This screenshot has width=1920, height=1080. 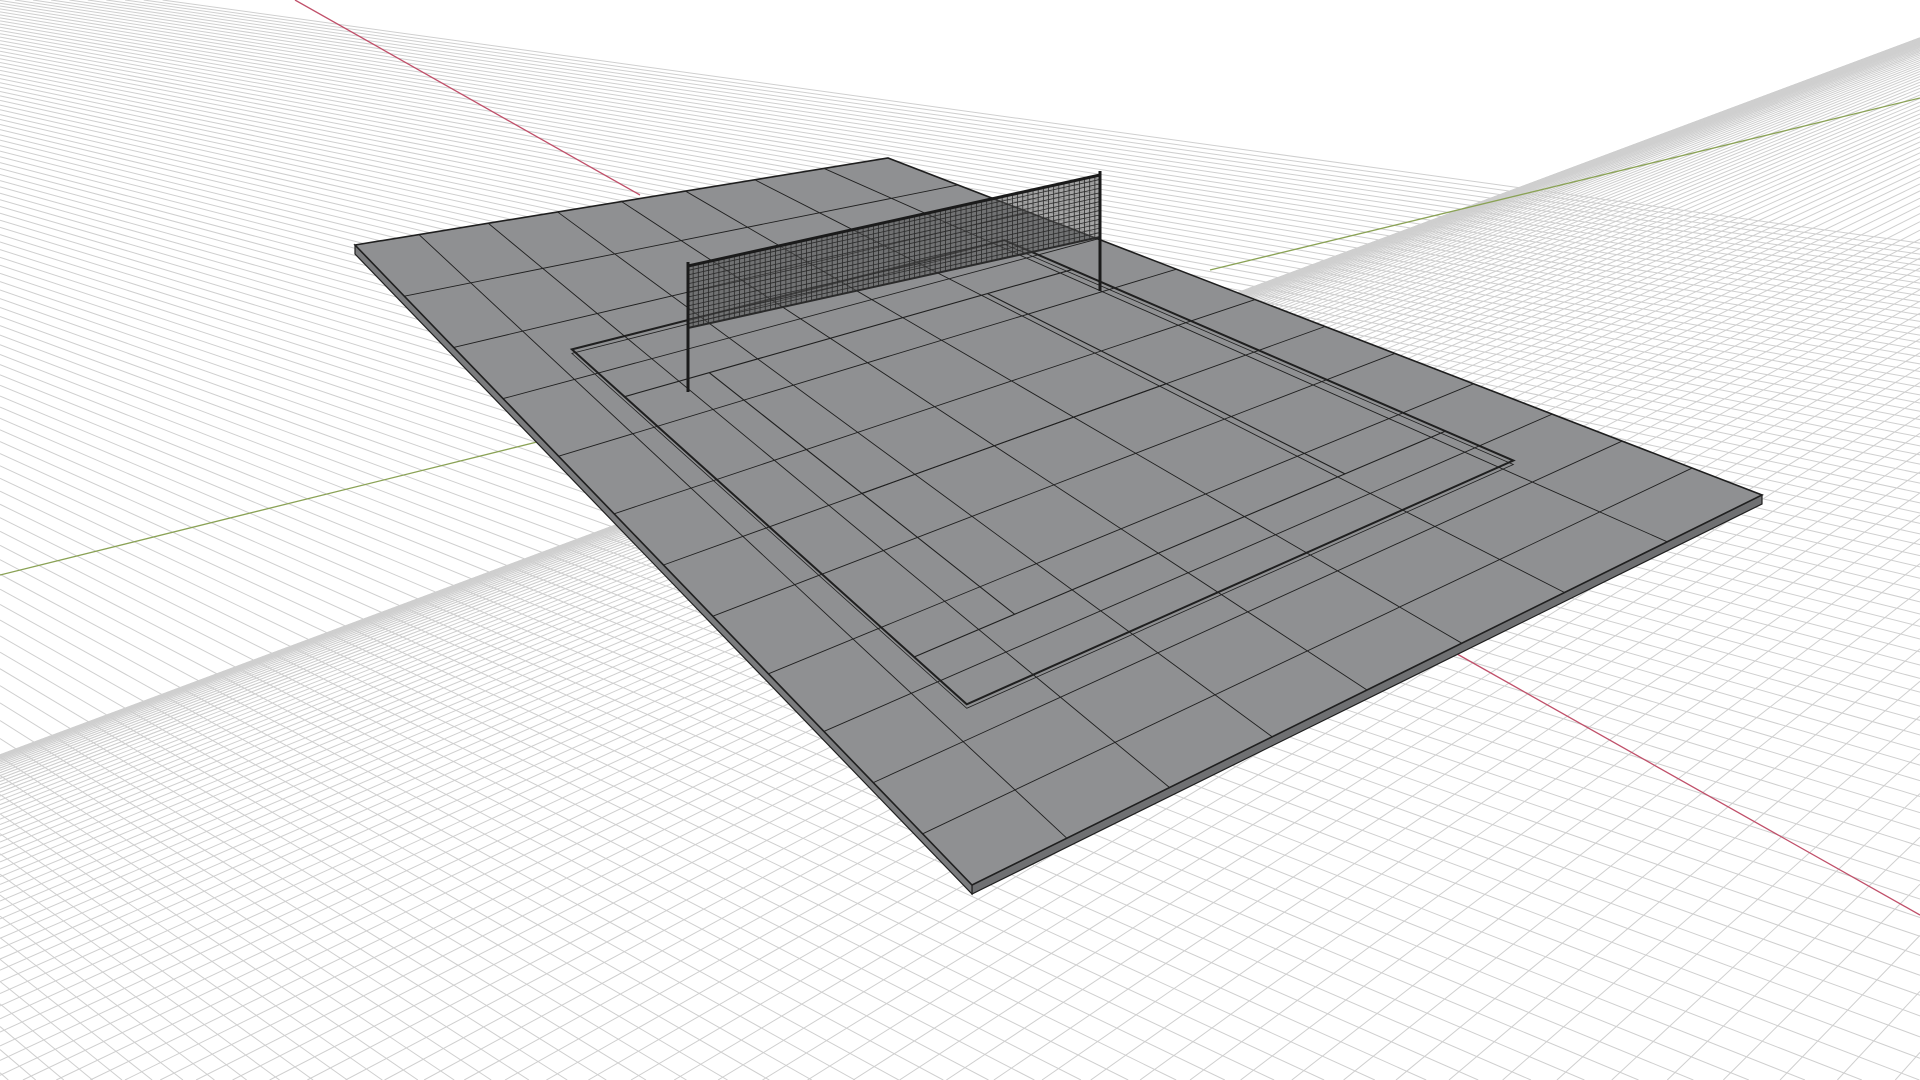 I want to click on x-axis-line, so click(x=1684, y=782).